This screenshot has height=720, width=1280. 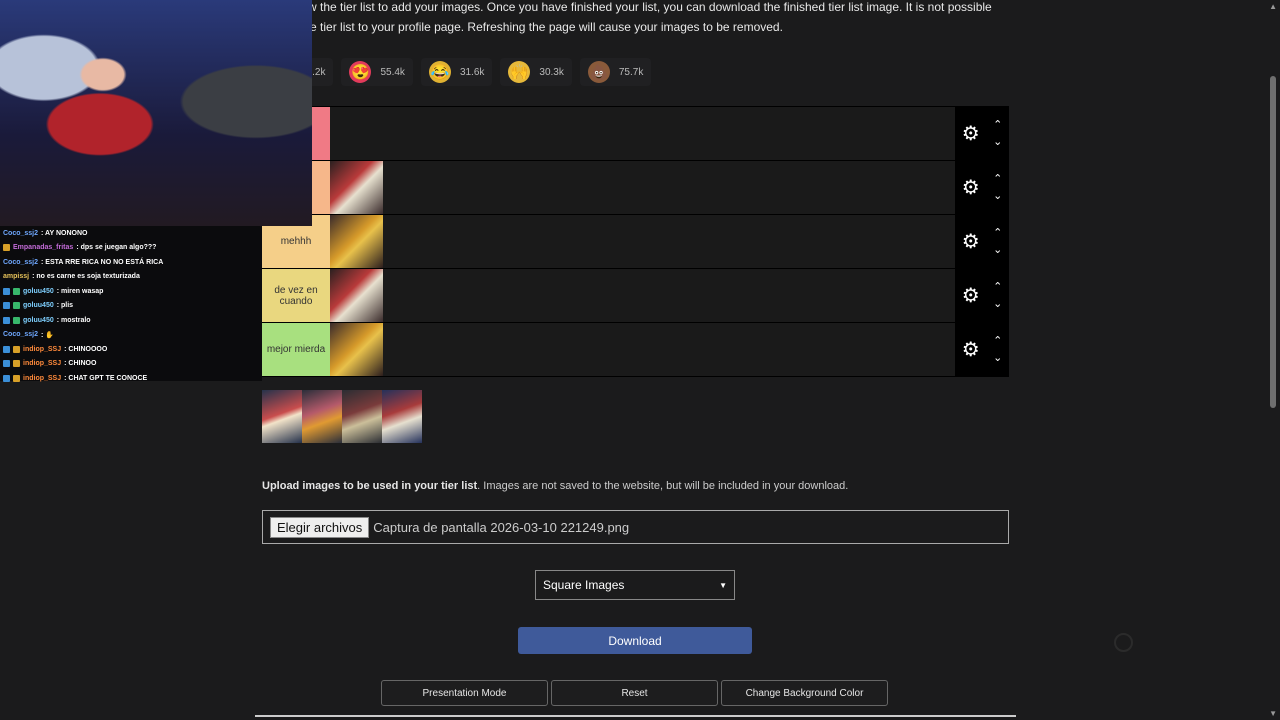 I want to click on scrollbar-thumb, so click(x=1273, y=242).